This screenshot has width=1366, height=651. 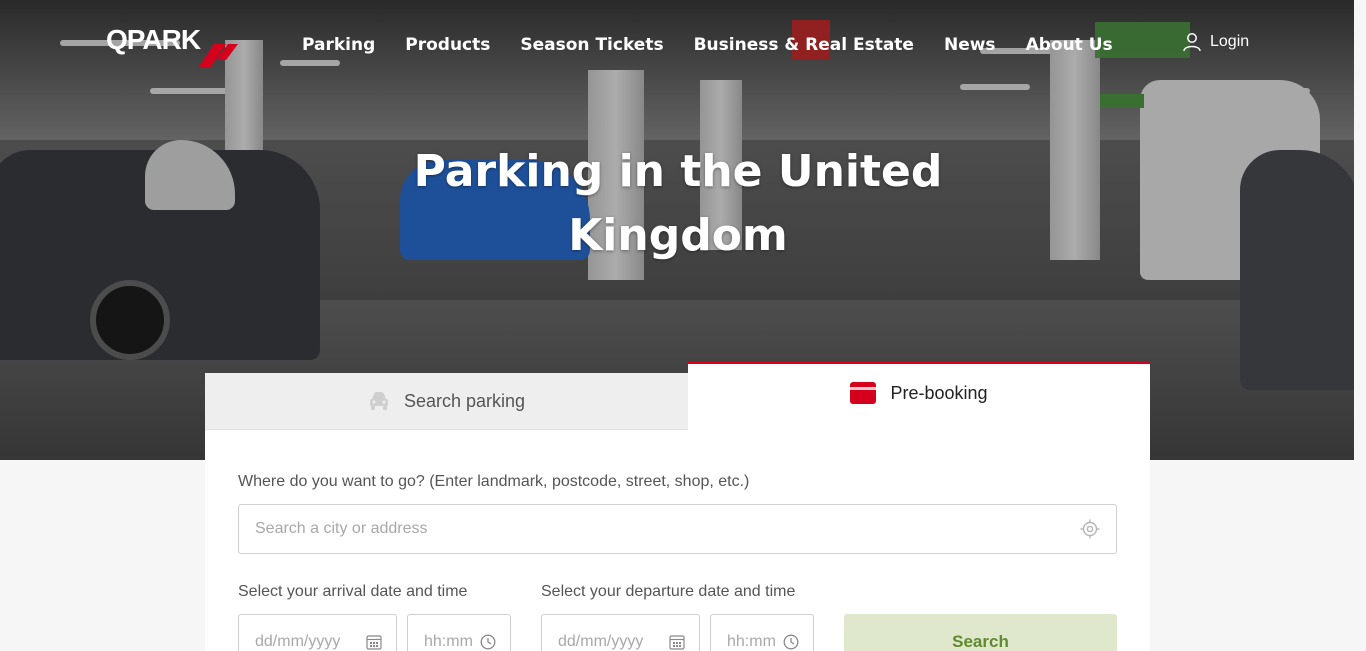 What do you see at coordinates (678, 204) in the screenshot?
I see `page-title: Parking in the United Kingdom` at bounding box center [678, 204].